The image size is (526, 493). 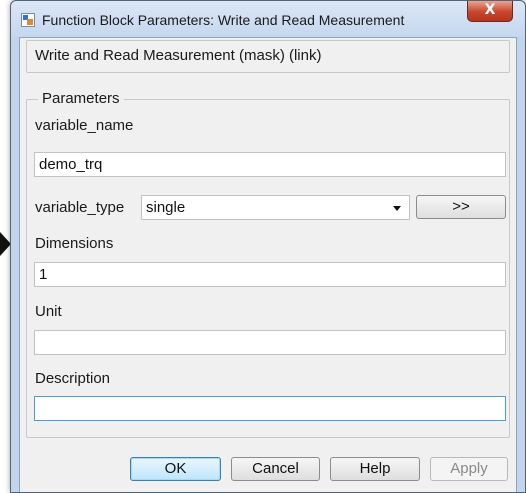 I want to click on apply-button: Apply, so click(x=469, y=469).